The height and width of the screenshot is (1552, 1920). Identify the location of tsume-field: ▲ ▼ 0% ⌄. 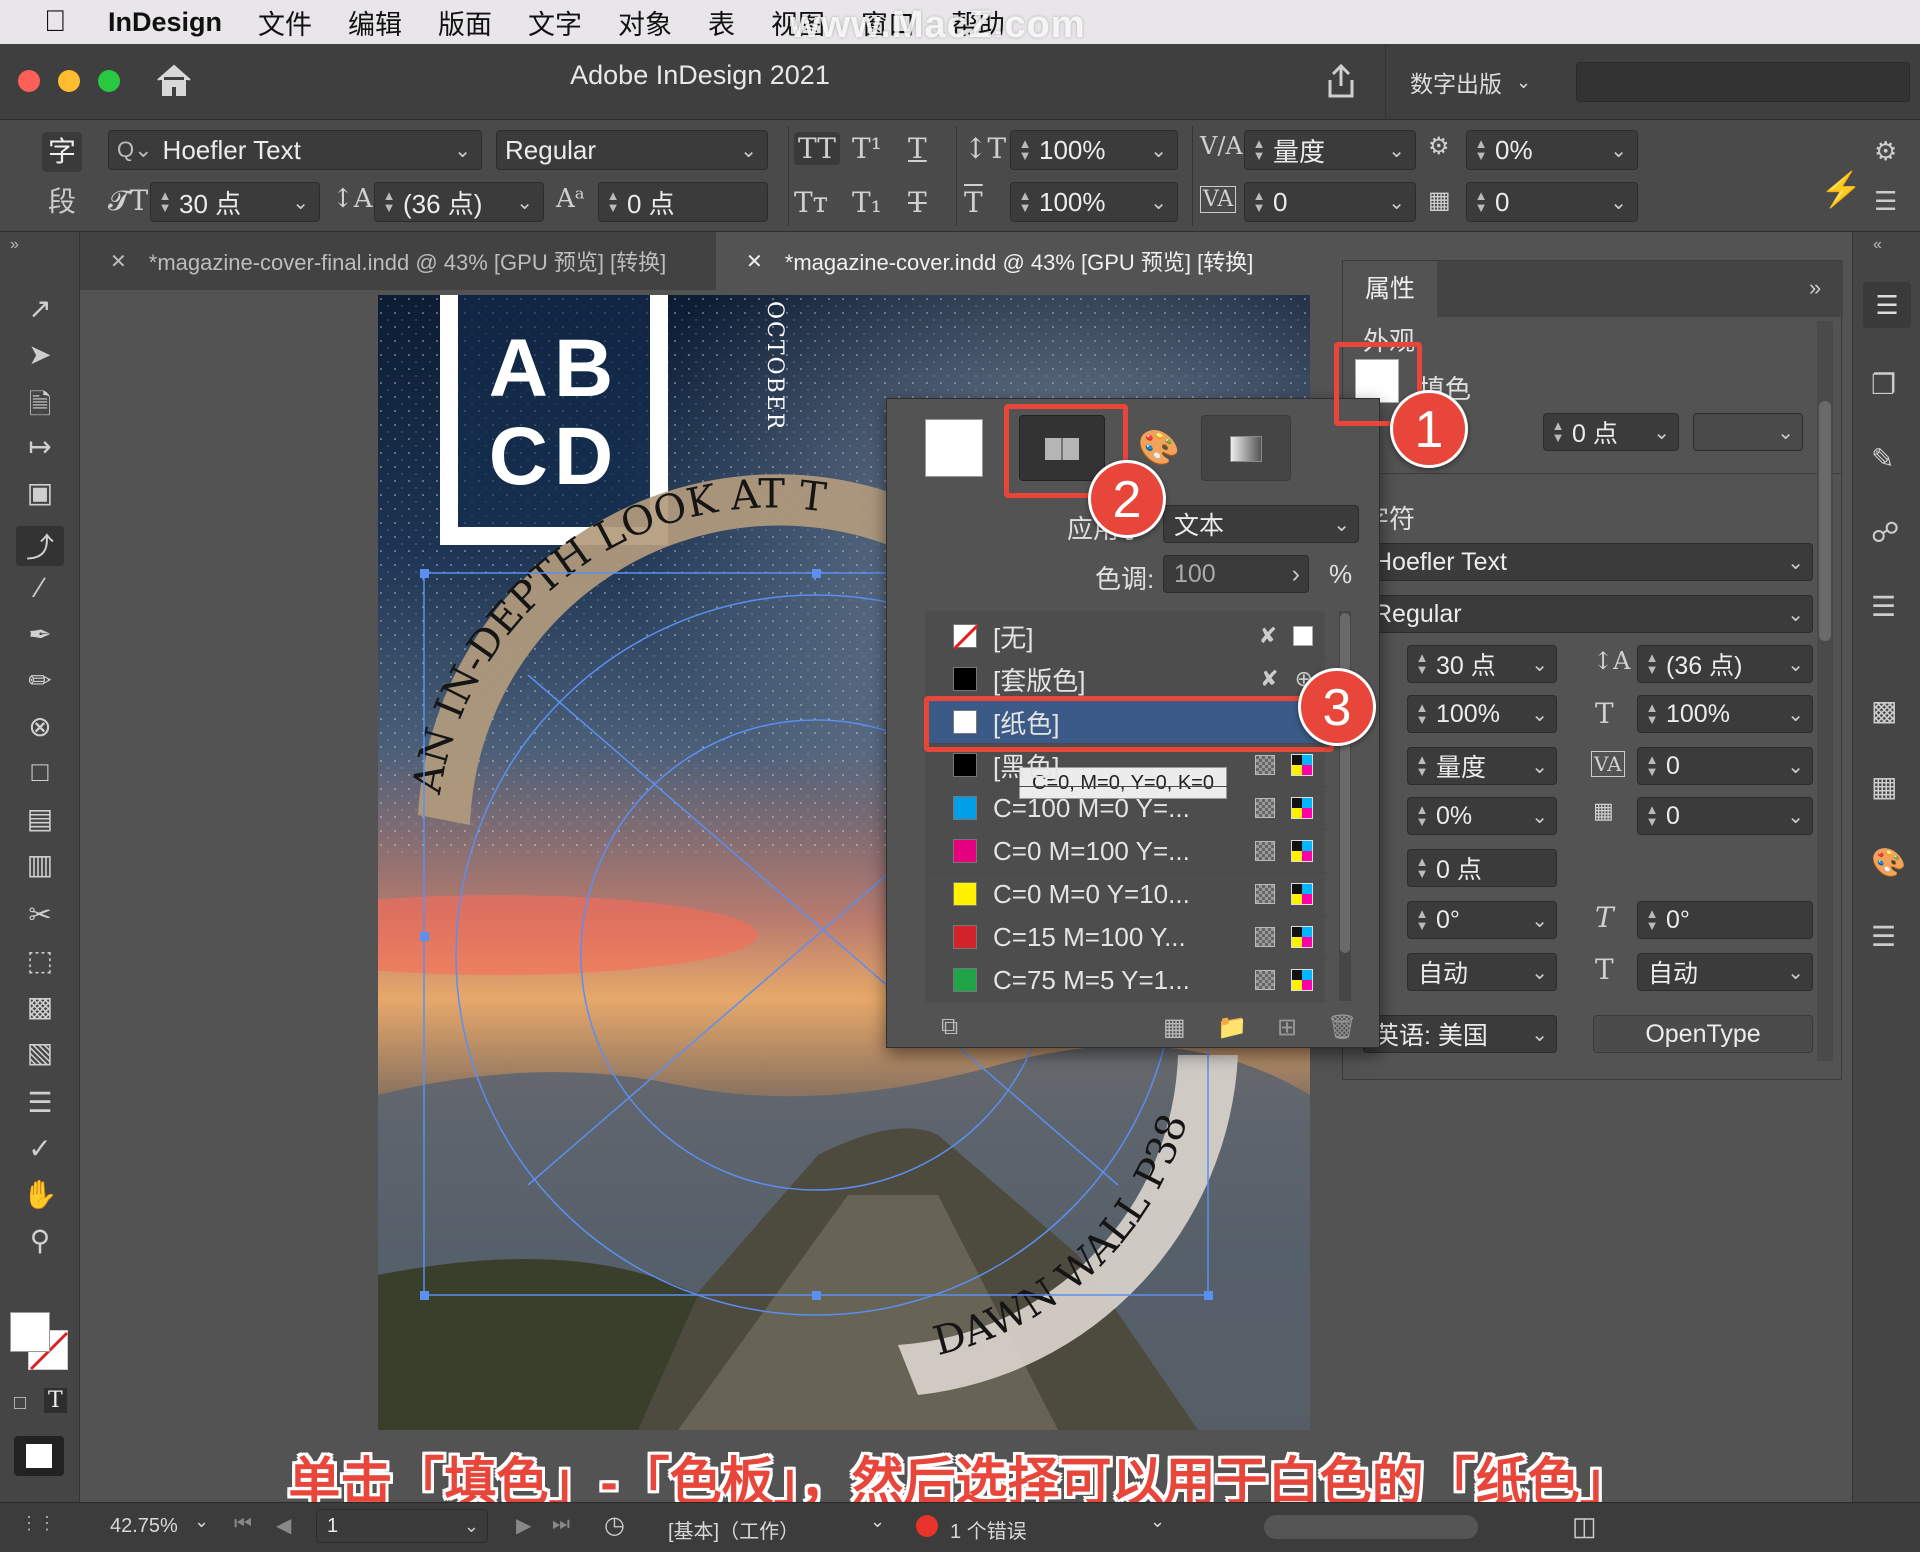
(1552, 150).